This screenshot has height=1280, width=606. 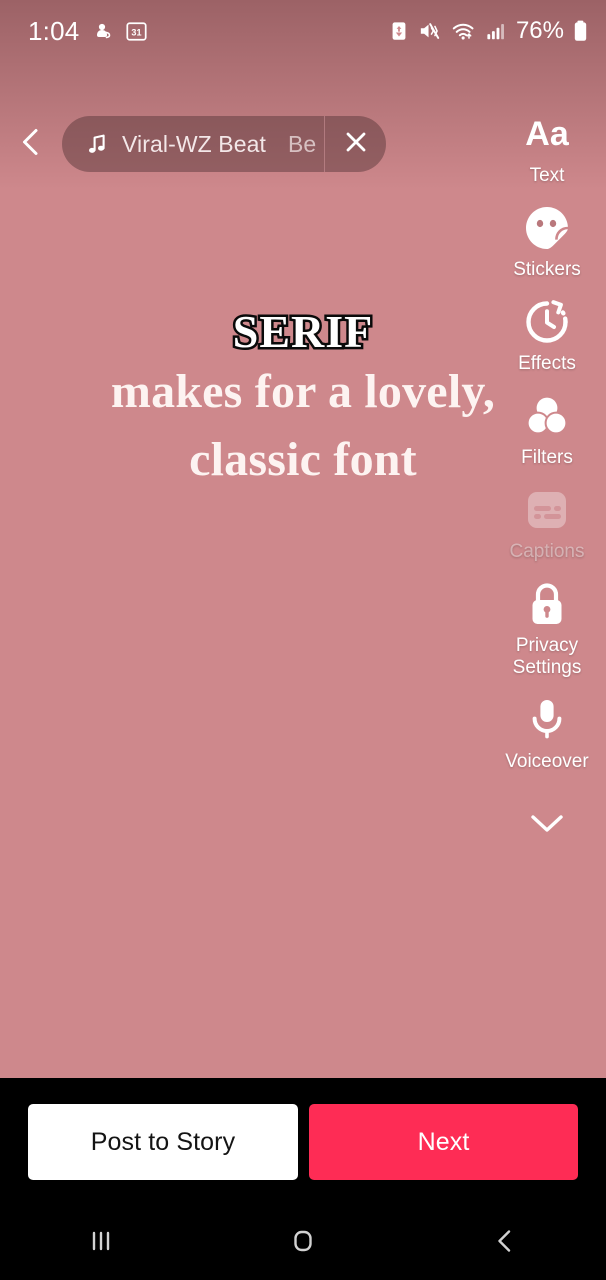 What do you see at coordinates (547, 604) in the screenshot?
I see `lock-icon` at bounding box center [547, 604].